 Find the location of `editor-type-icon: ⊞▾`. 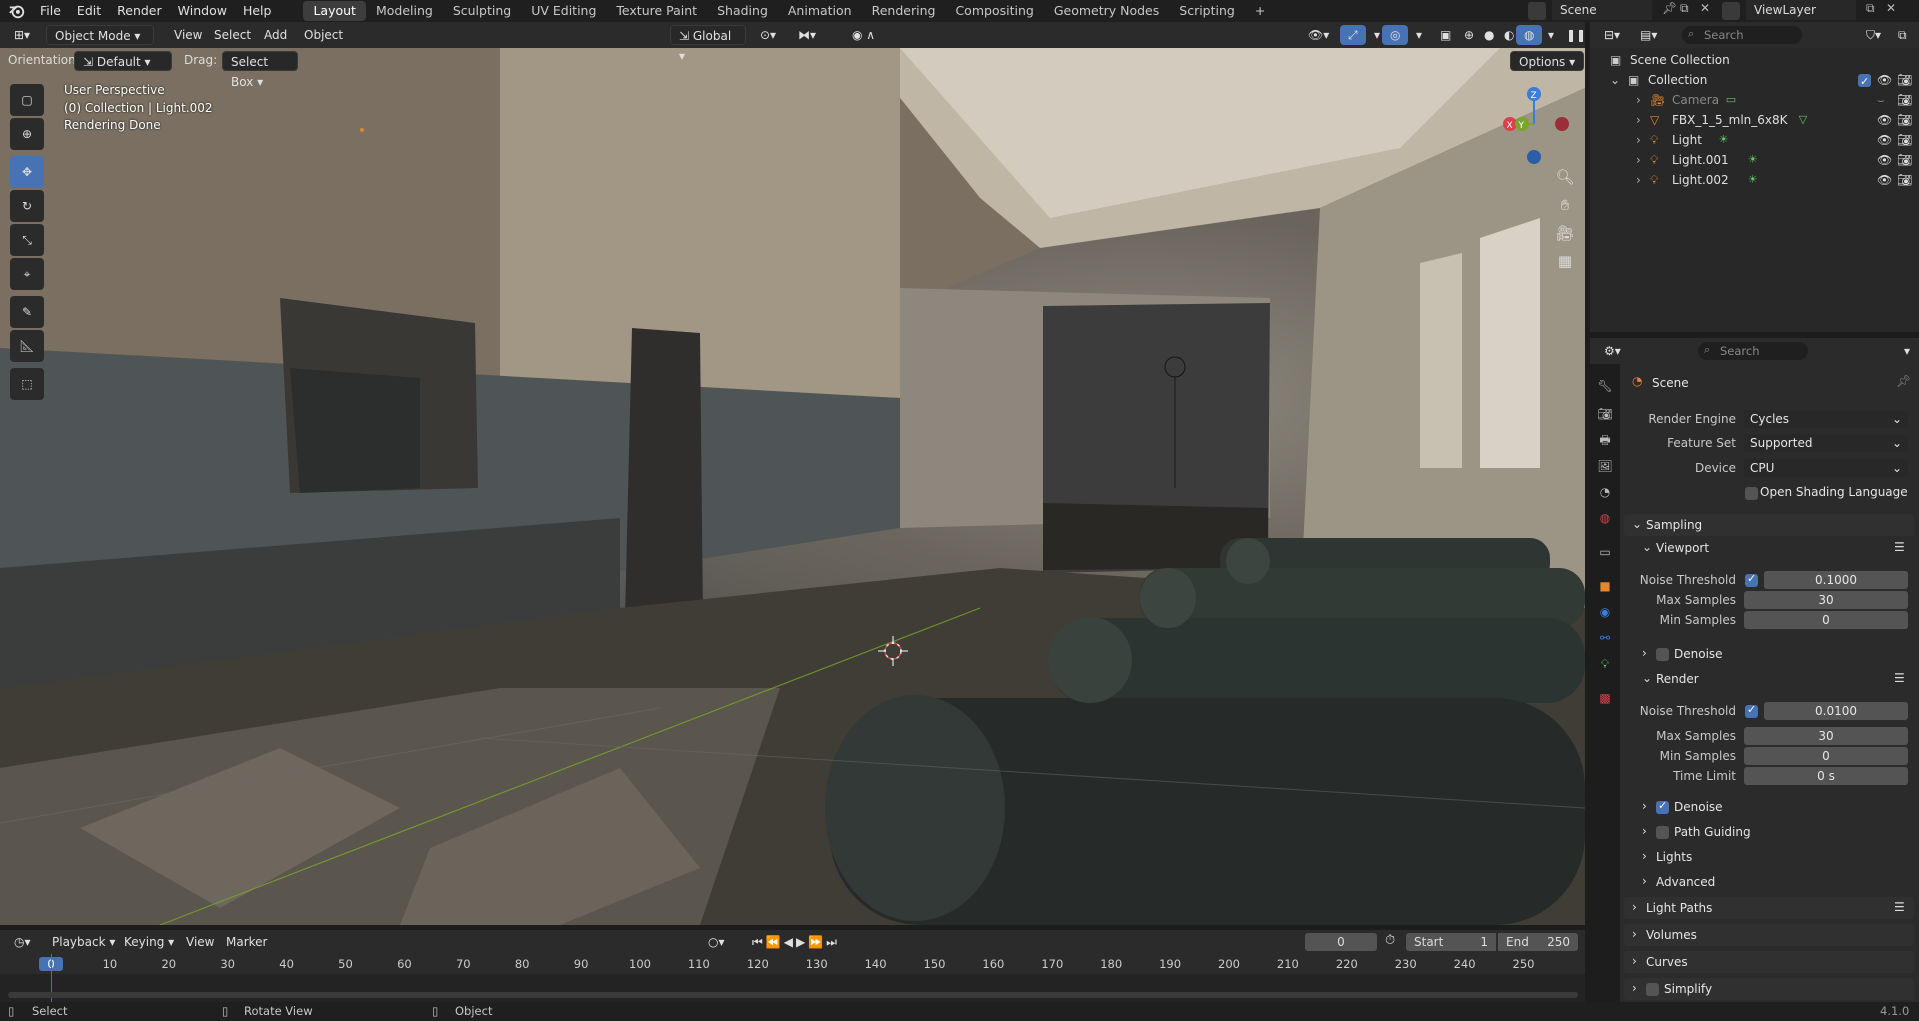

editor-type-icon: ⊞▾ is located at coordinates (22, 35).